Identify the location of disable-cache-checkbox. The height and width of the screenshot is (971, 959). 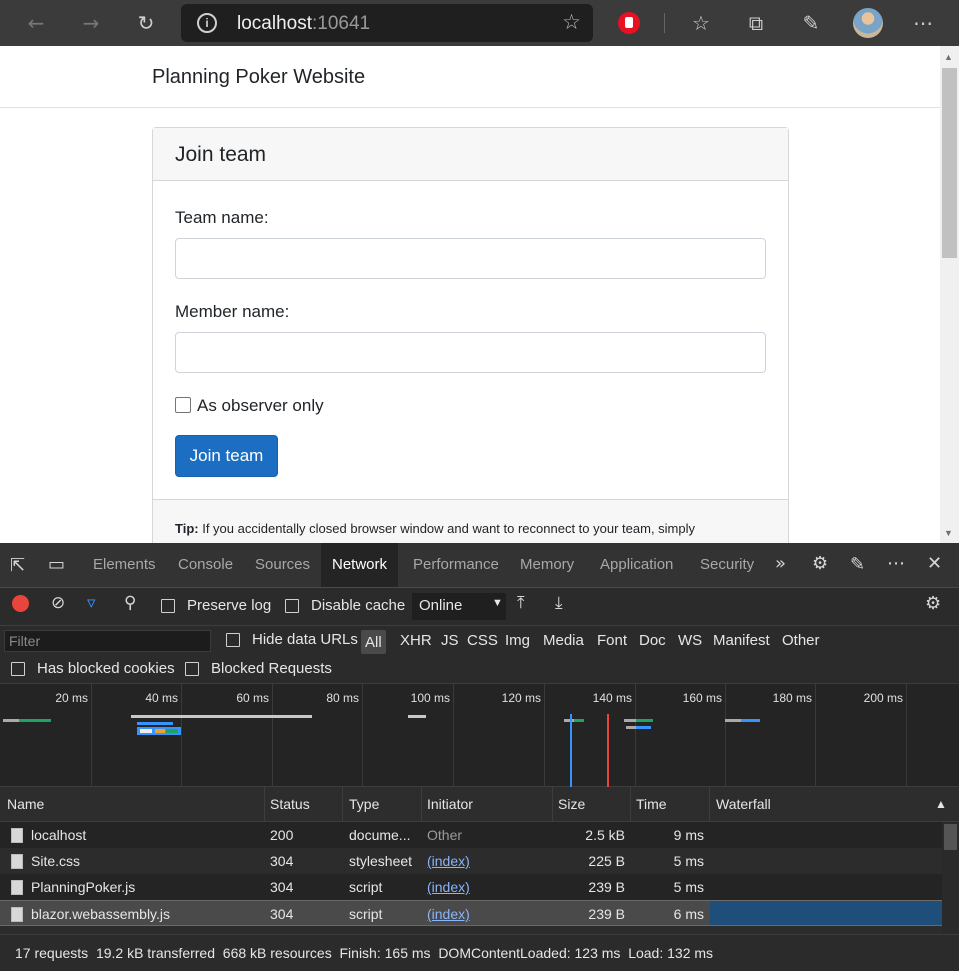
(292, 606).